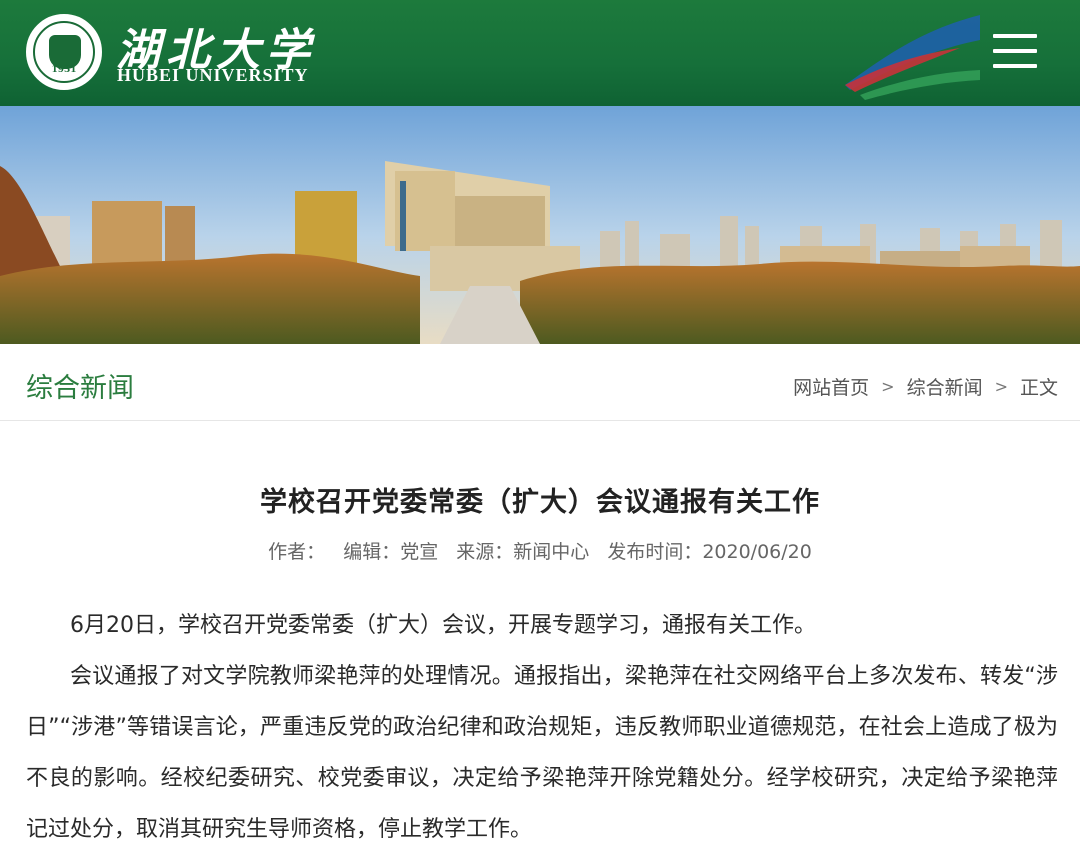  What do you see at coordinates (831, 386) in the screenshot?
I see `breadcrumb-home: 网站首页` at bounding box center [831, 386].